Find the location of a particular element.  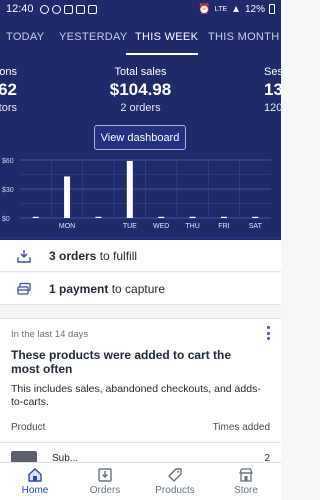

nav-orders: Orders is located at coordinates (105, 481).